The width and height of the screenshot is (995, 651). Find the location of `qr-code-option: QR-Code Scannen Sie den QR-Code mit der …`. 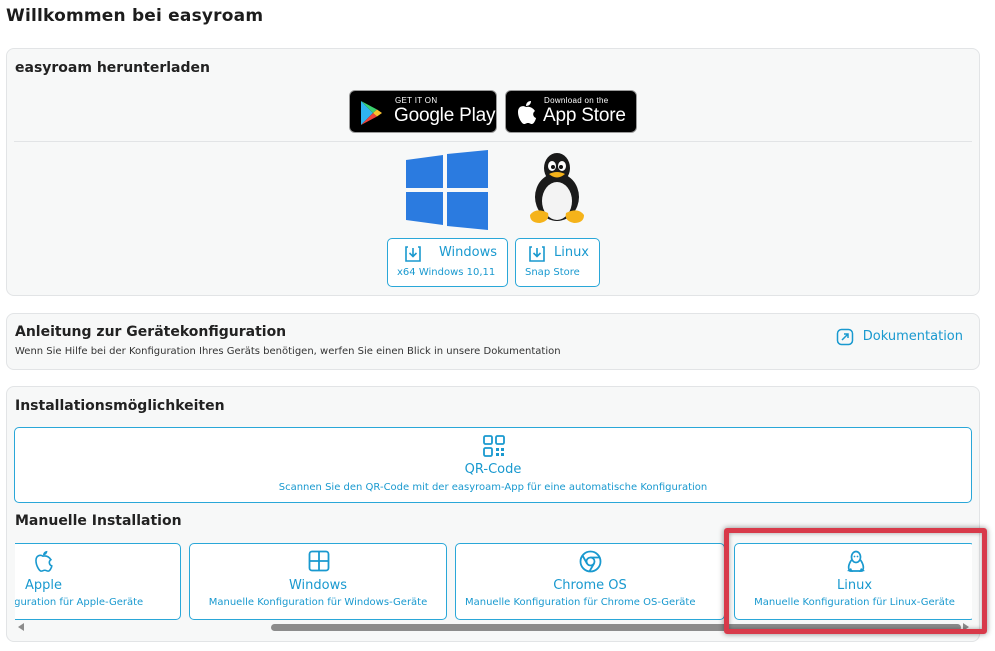

qr-code-option: QR-Code Scannen Sie den QR-Code mit der … is located at coordinates (493, 465).